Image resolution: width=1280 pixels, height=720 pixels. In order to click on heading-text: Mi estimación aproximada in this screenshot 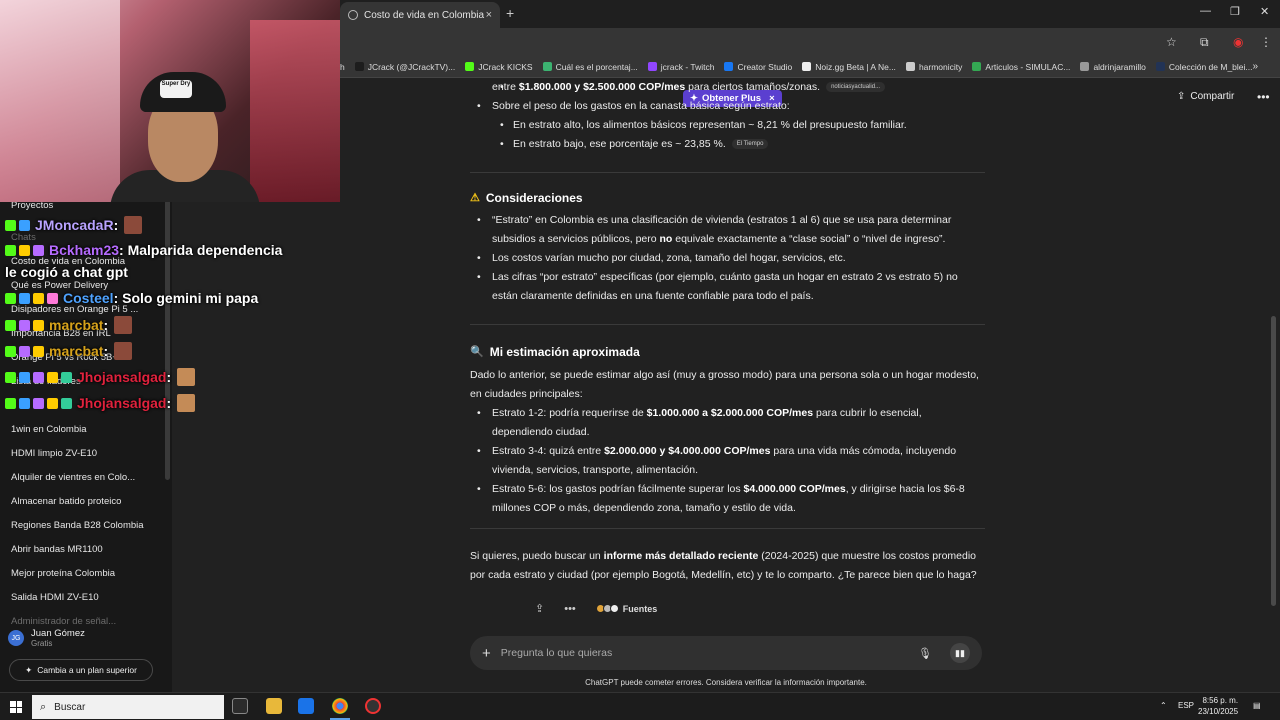, I will do `click(564, 352)`.